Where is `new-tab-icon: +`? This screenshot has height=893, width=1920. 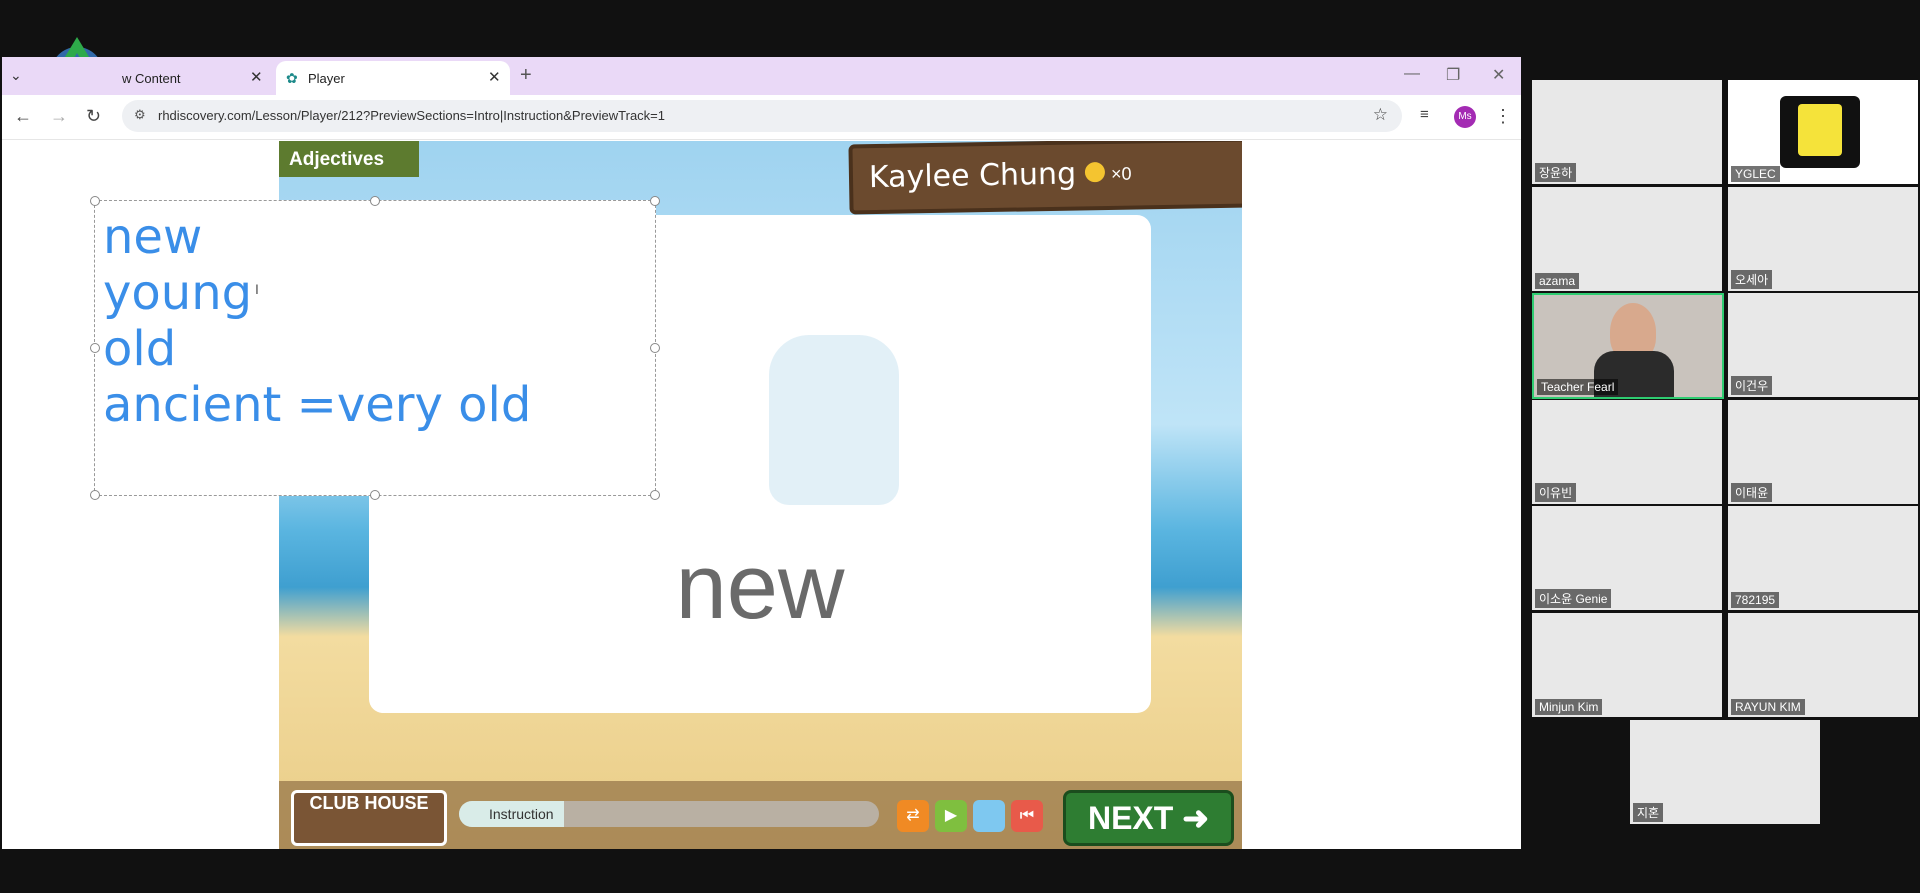 new-tab-icon: + is located at coordinates (526, 75).